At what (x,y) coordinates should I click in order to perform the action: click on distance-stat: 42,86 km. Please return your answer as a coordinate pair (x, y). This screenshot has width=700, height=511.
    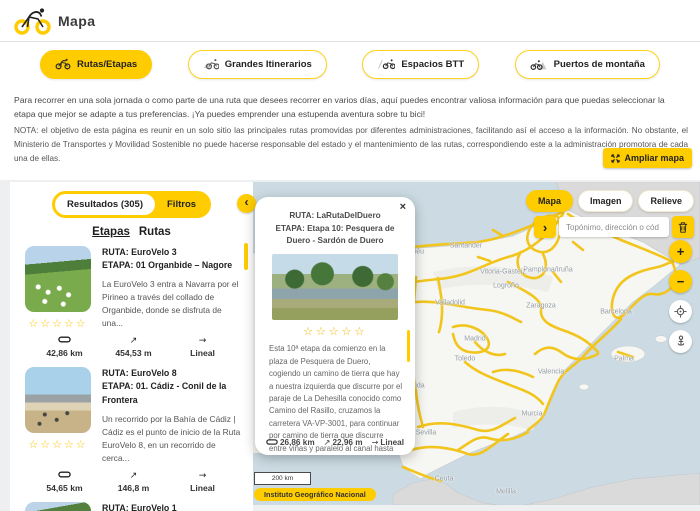
    Looking at the image, I should click on (64, 347).